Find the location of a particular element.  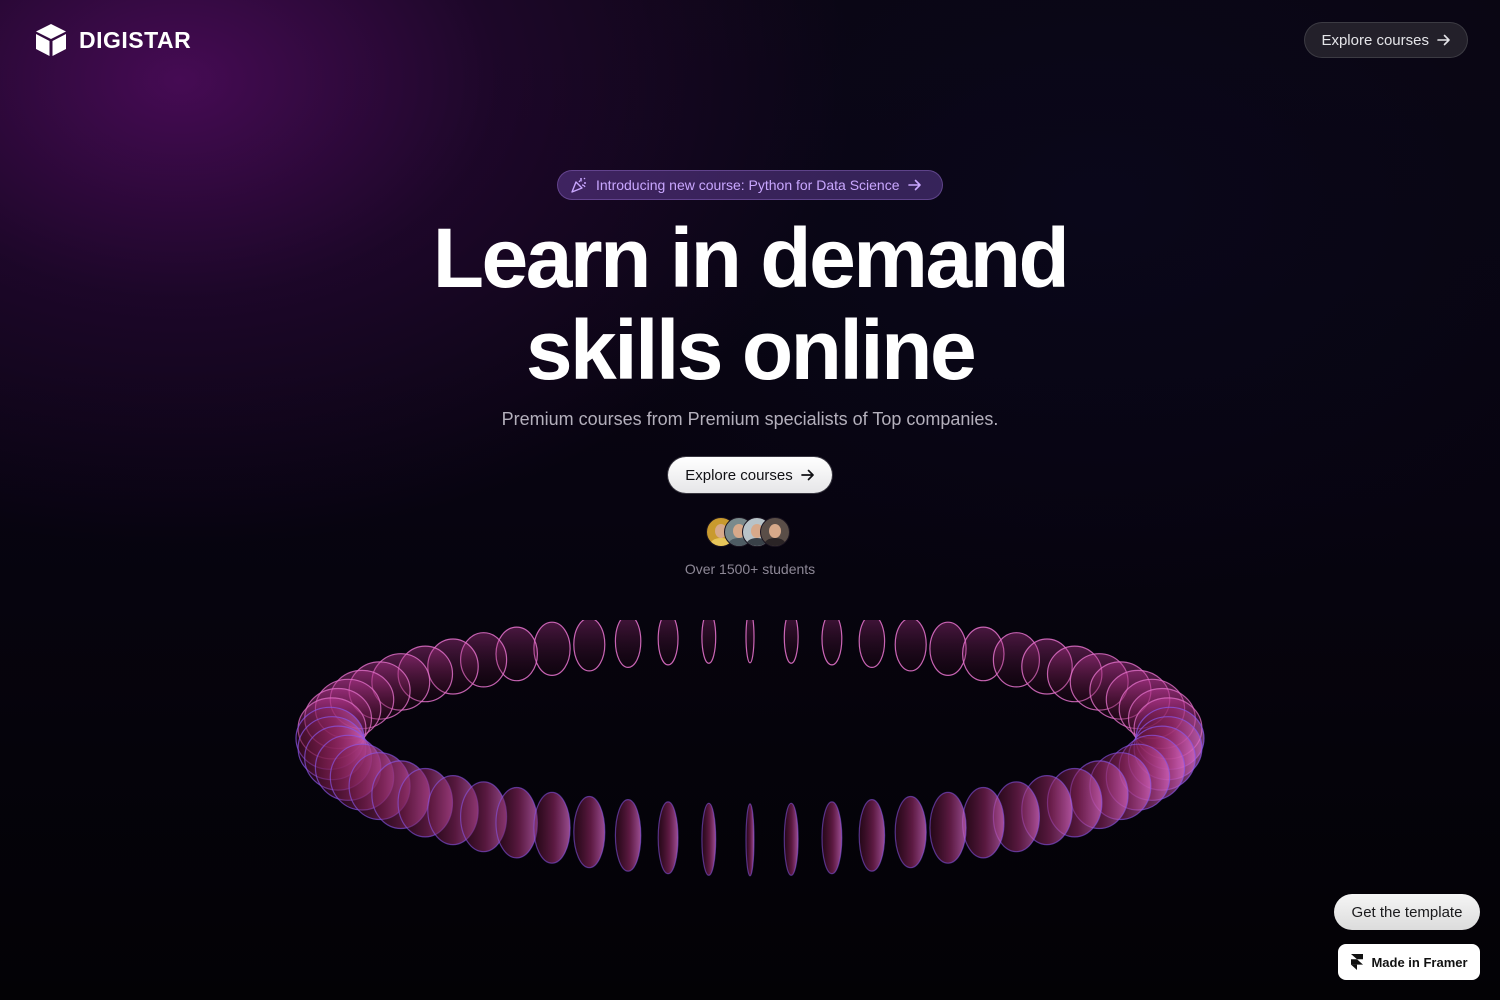

avatar-body is located at coordinates (775, 542).